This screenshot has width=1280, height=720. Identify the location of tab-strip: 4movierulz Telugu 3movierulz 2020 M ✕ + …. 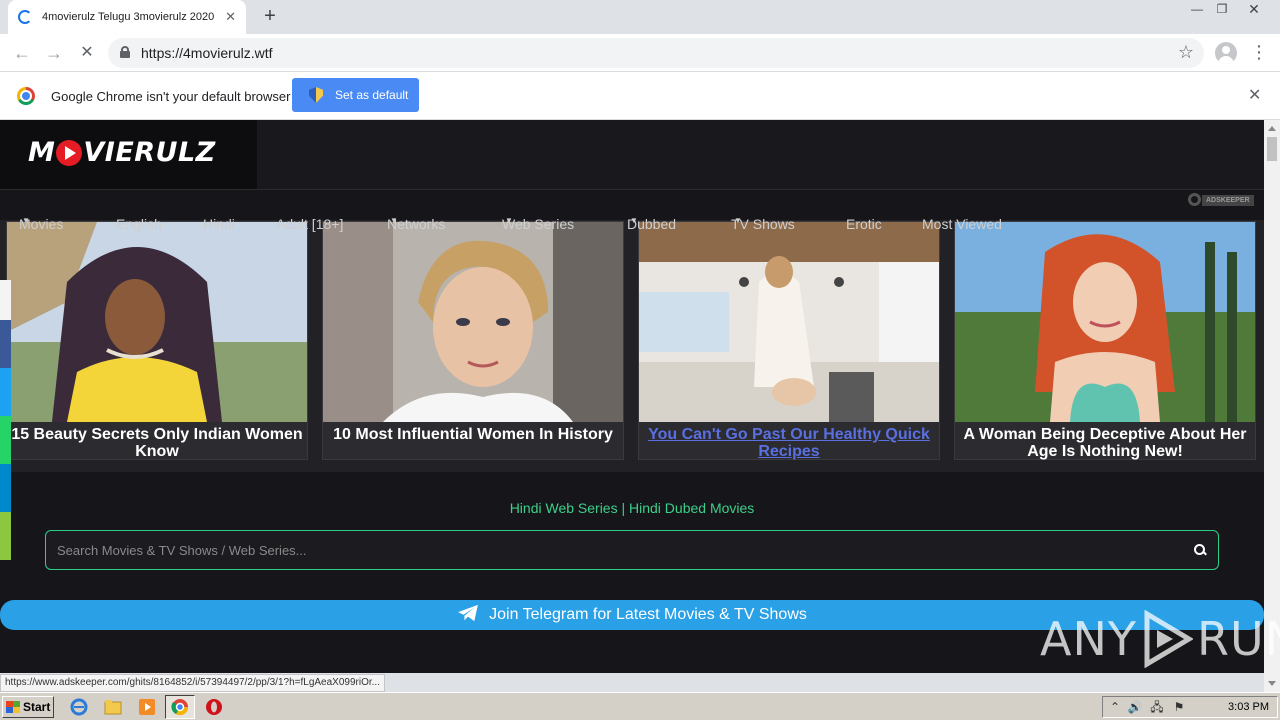
(640, 17).